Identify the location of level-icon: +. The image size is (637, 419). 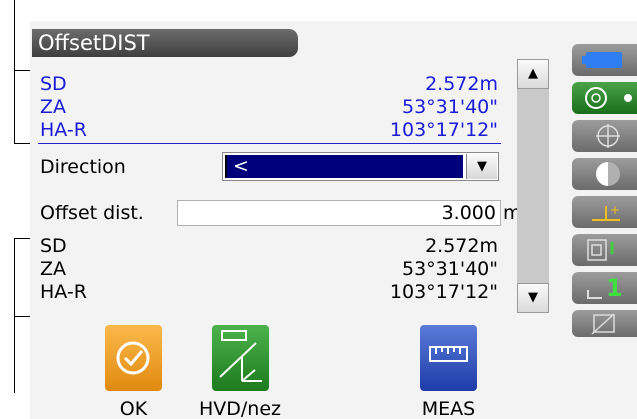
(606, 212).